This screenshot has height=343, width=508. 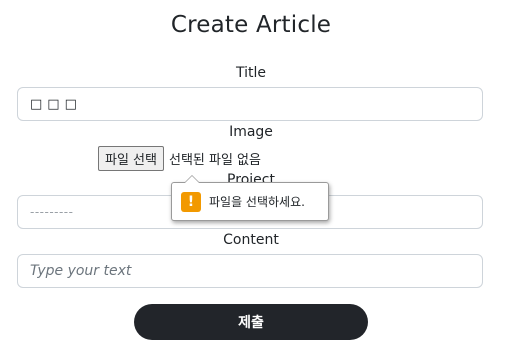 I want to click on page-title: Create Article, so click(x=251, y=25).